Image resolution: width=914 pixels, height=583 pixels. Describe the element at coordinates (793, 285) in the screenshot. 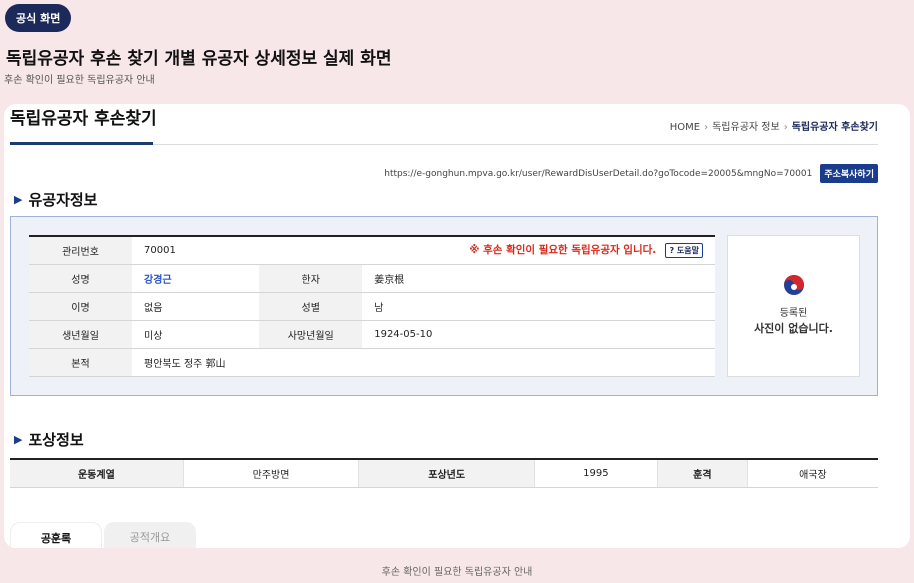

I see `taeguk-emblem-icon` at that location.